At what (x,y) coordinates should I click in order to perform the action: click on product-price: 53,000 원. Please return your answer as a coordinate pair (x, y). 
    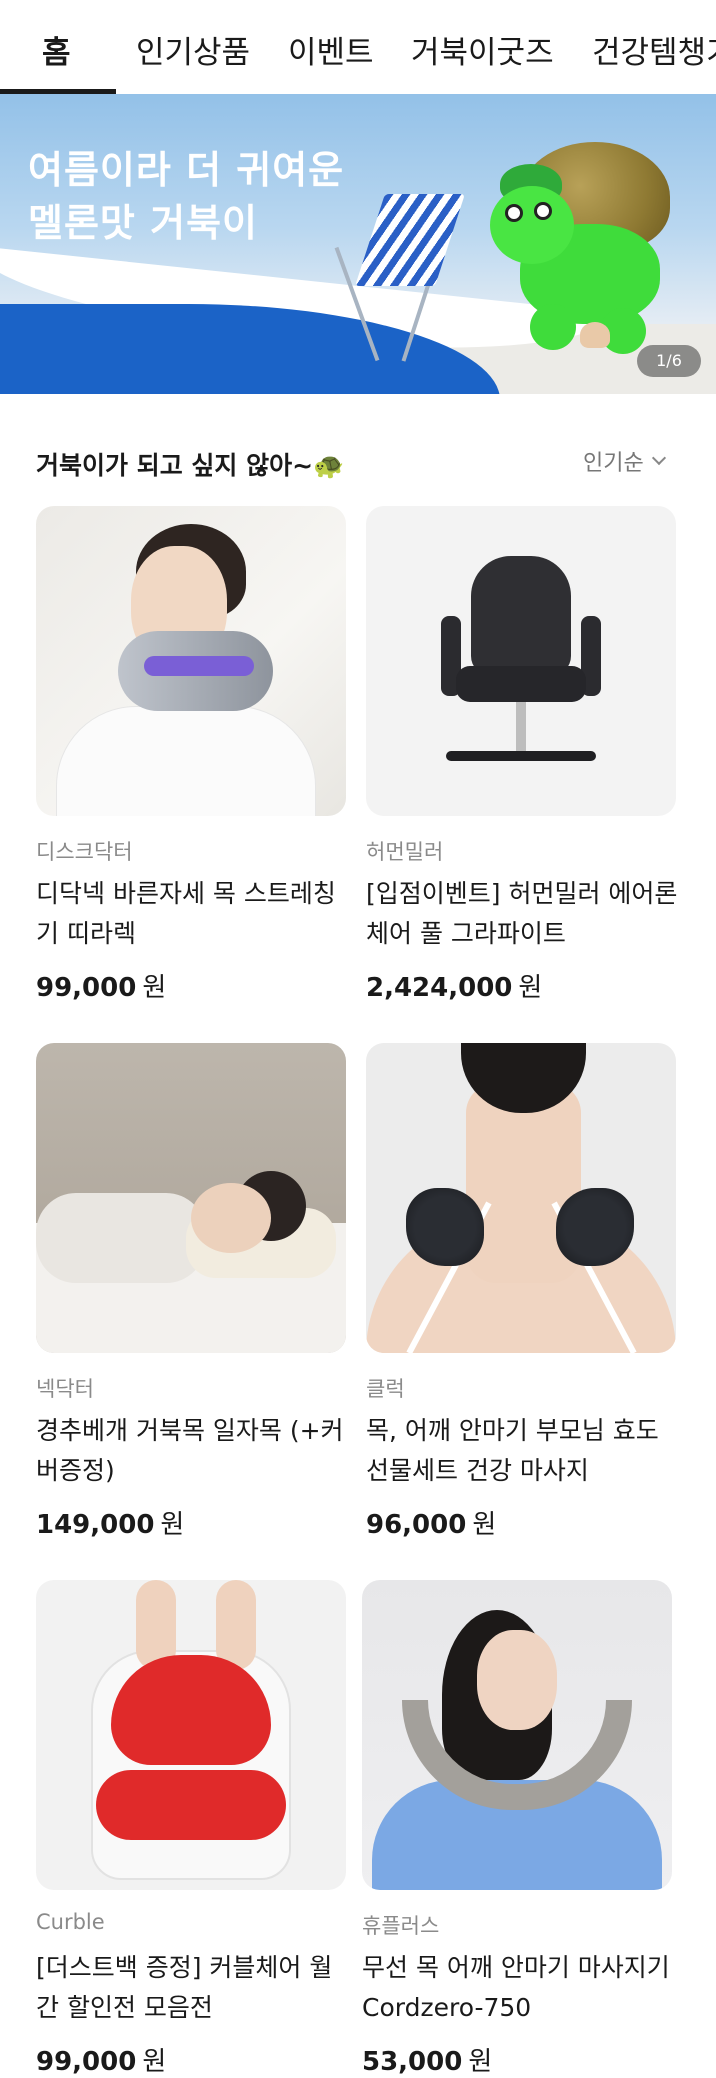
    Looking at the image, I should click on (427, 2059).